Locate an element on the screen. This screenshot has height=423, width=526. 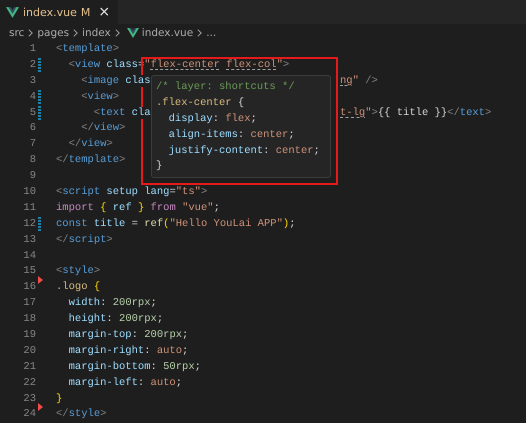
tooltip-code-line: align-items: center; is located at coordinates (231, 134).